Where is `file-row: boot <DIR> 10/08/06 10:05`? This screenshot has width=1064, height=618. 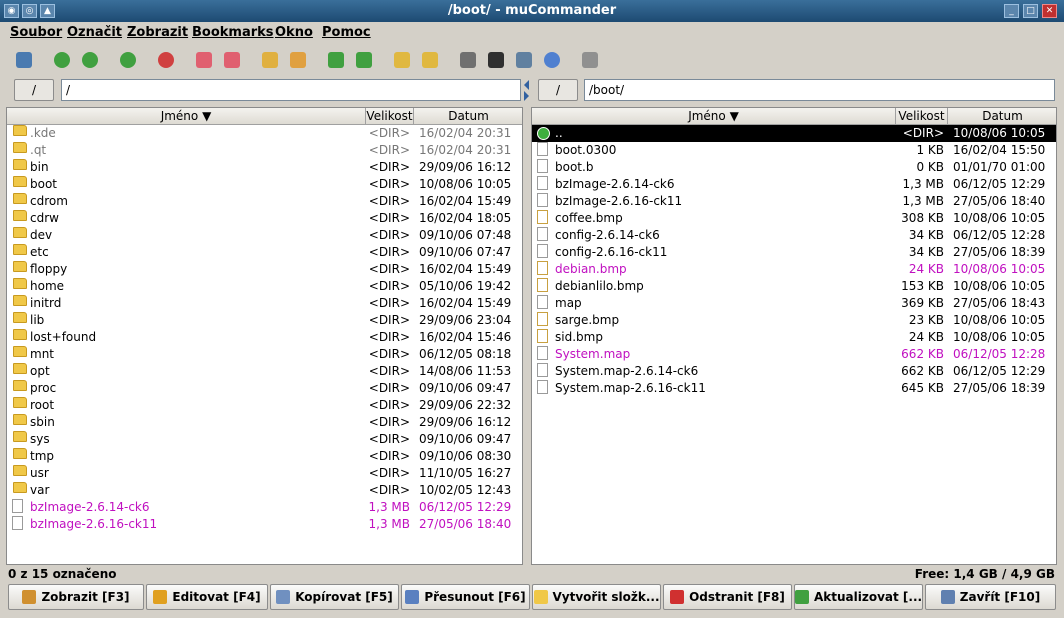
file-row: boot <DIR> 10/08/06 10:05 is located at coordinates (264, 184).